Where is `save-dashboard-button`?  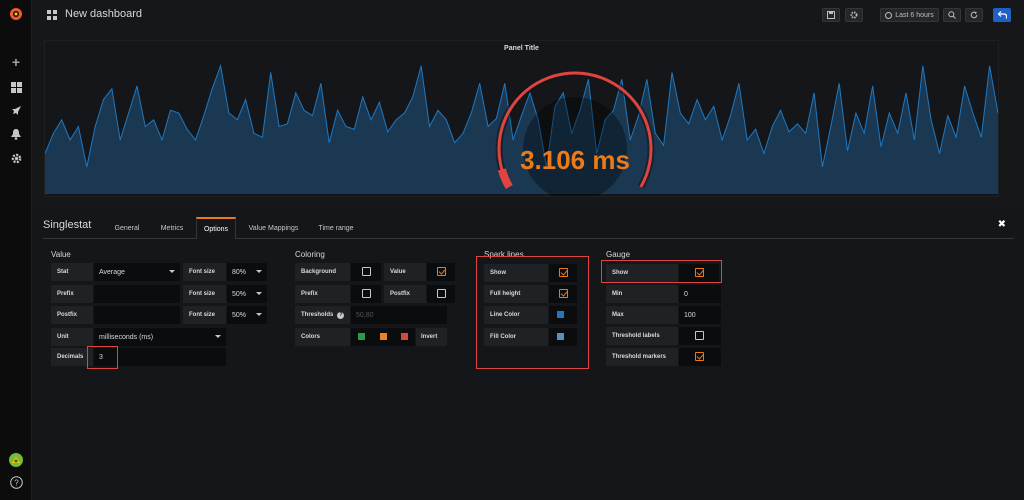 save-dashboard-button is located at coordinates (831, 15).